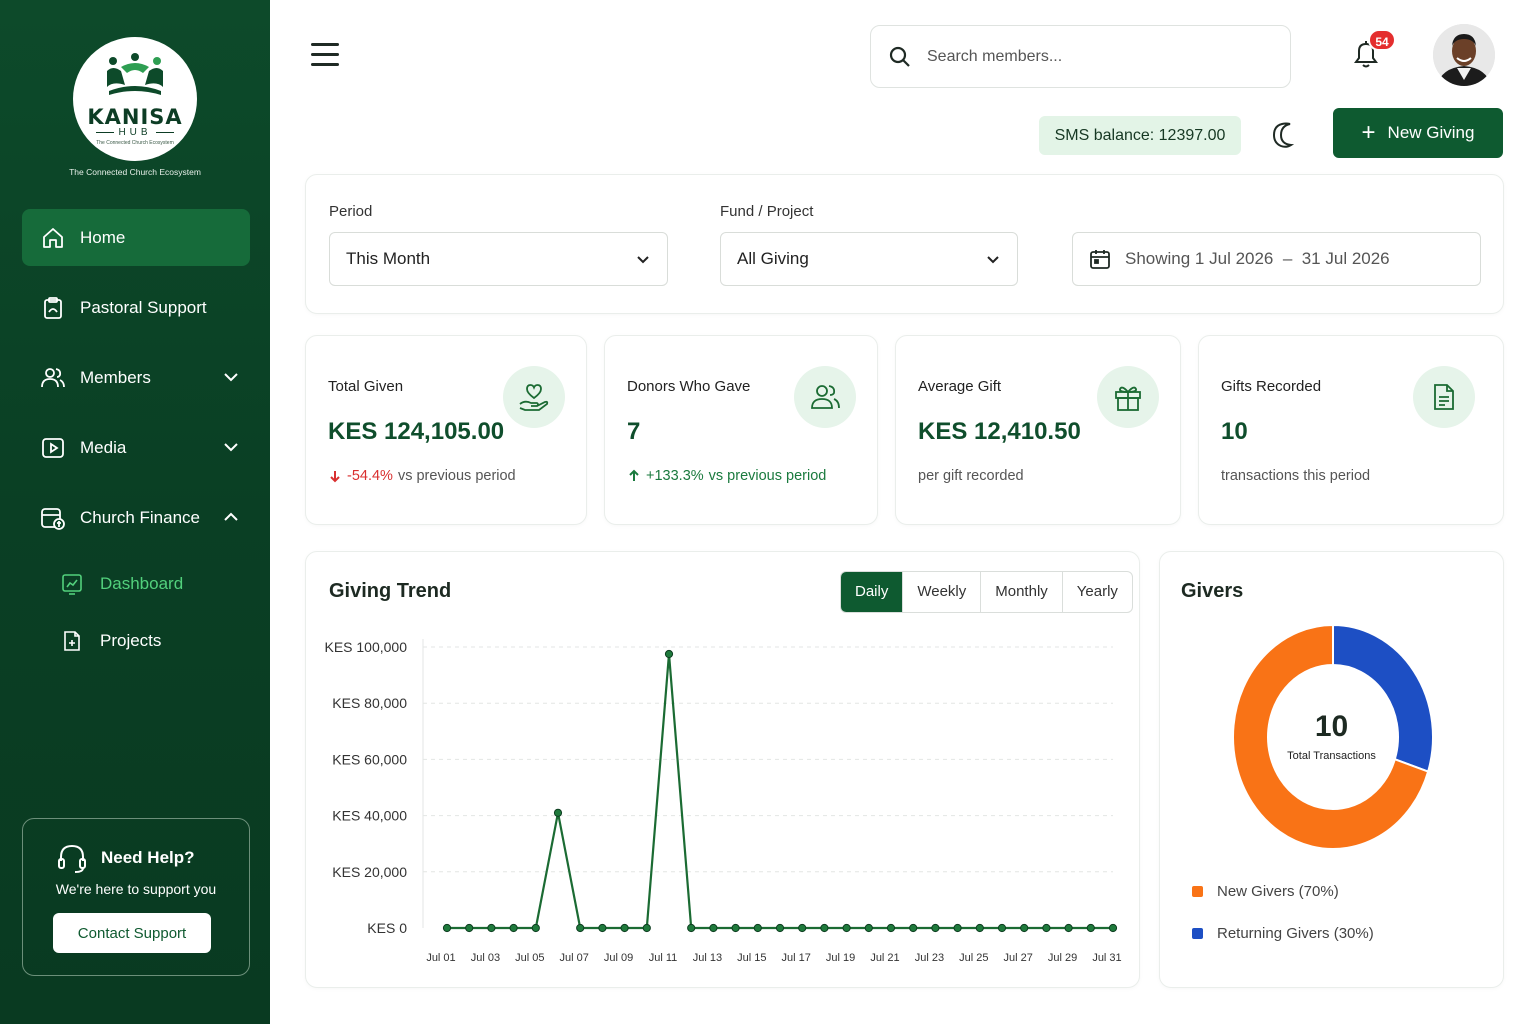 This screenshot has width=1536, height=1024. What do you see at coordinates (780, 791) in the screenshot?
I see `series-line` at bounding box center [780, 791].